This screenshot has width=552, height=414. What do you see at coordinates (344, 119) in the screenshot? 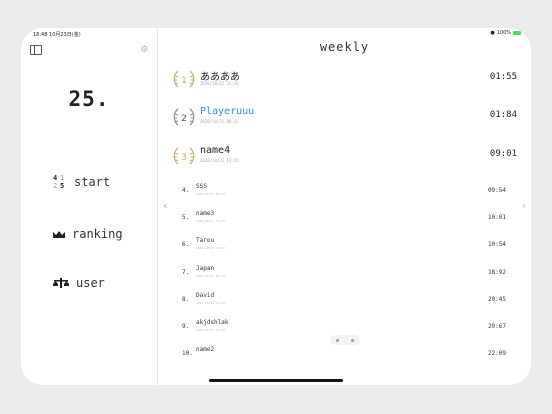
I see `ranking-row-top: 2 Playeruuu 2020/10/21 00:41 01:84` at bounding box center [344, 119].